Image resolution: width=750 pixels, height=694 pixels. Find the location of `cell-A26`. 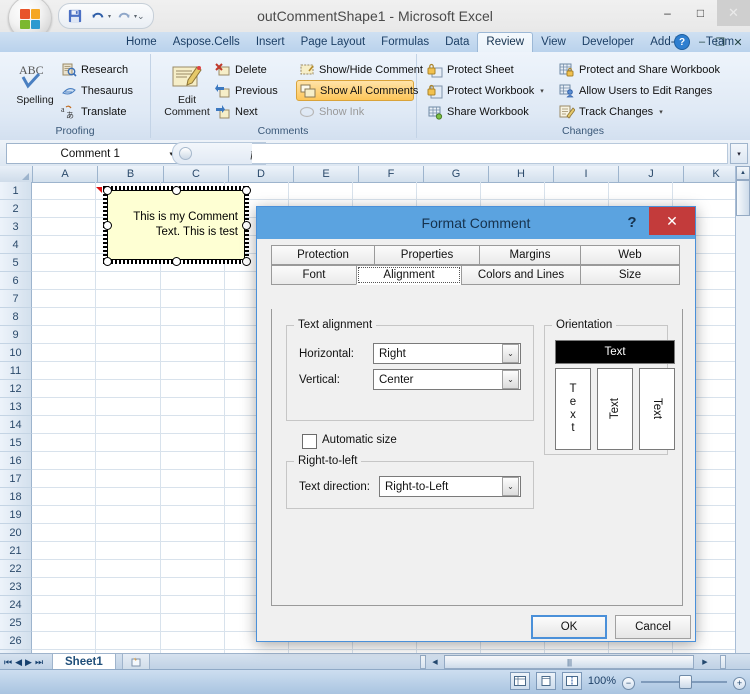

cell-A26 is located at coordinates (64, 641).